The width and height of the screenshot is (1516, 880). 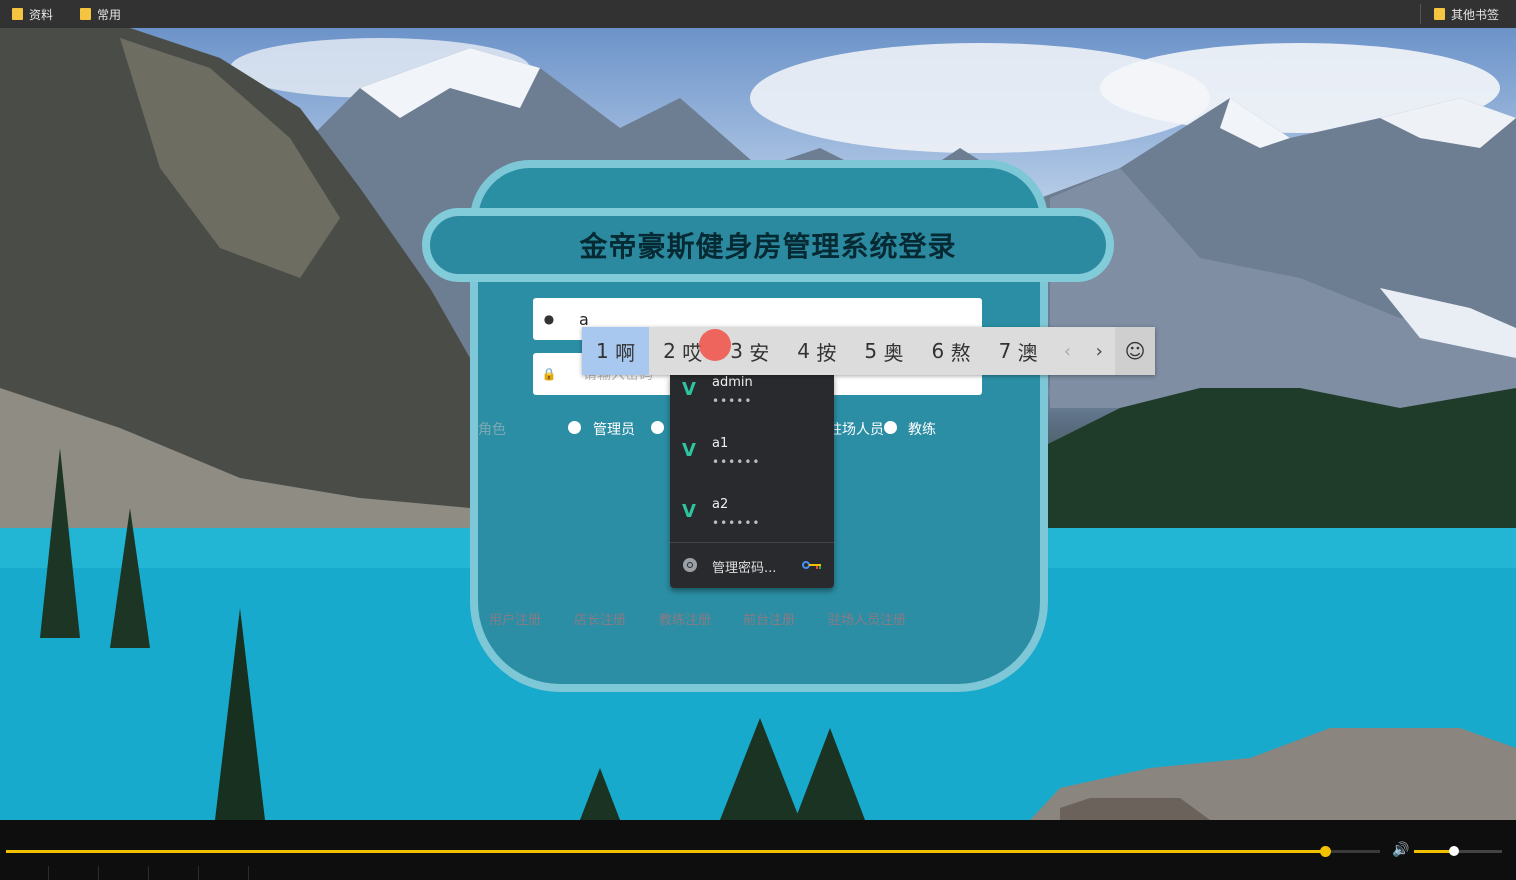 What do you see at coordinates (893, 352) in the screenshot?
I see `candidate-char: 奥` at bounding box center [893, 352].